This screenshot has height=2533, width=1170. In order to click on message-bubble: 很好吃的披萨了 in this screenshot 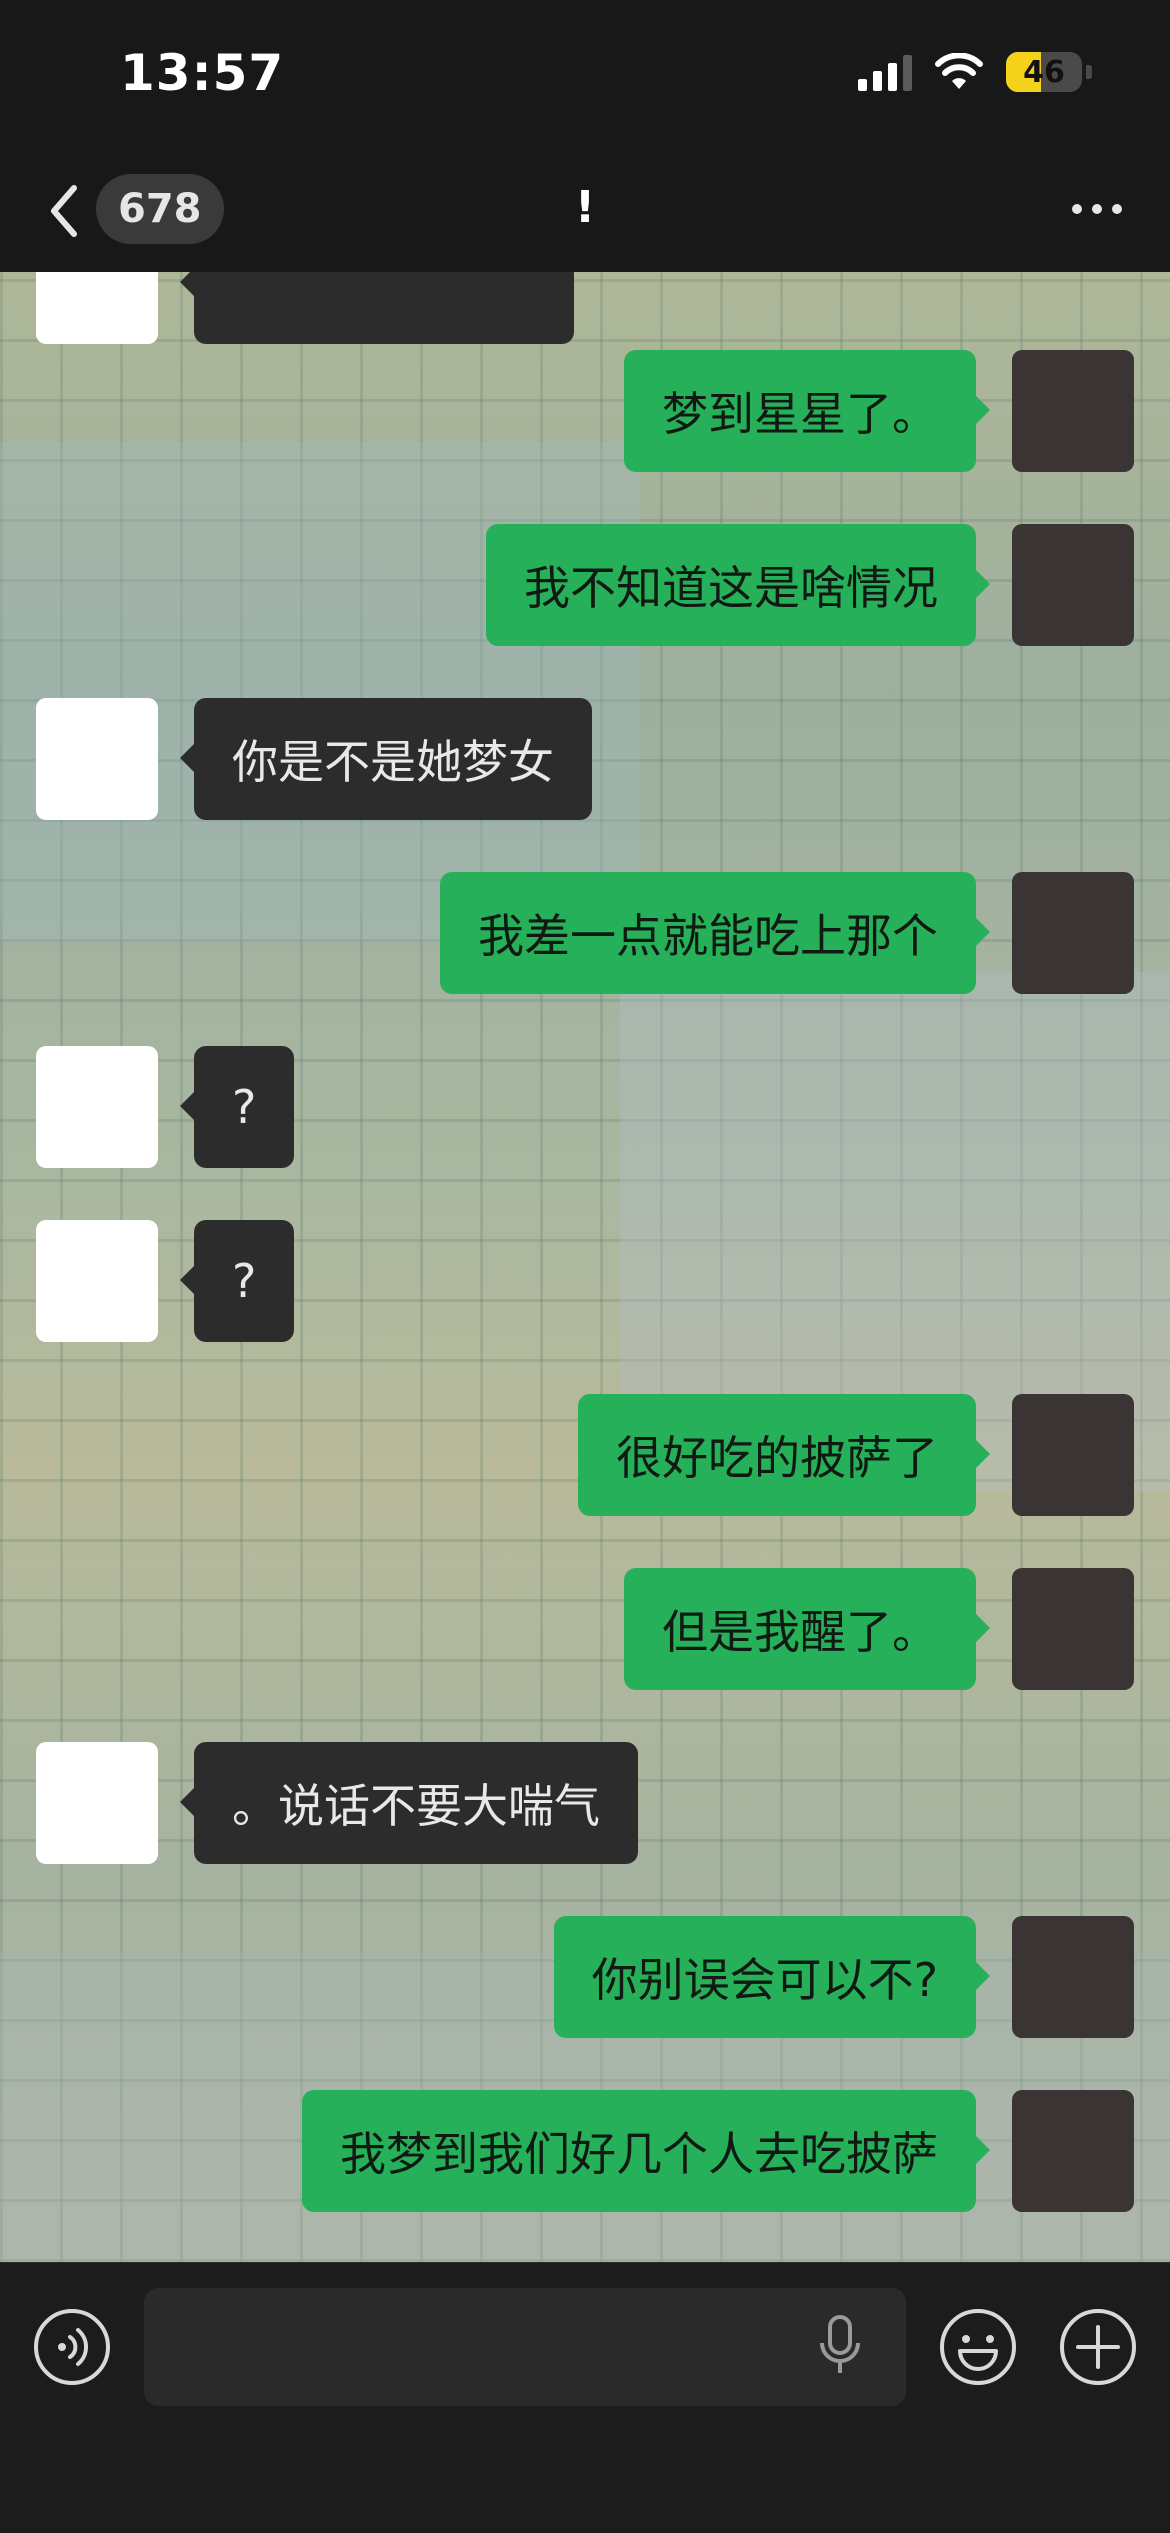, I will do `click(784, 1455)`.